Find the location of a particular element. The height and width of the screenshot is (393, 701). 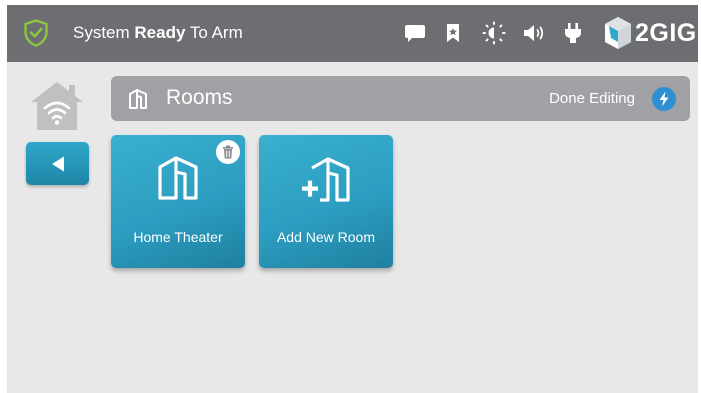

power-plug-icon is located at coordinates (573, 33).